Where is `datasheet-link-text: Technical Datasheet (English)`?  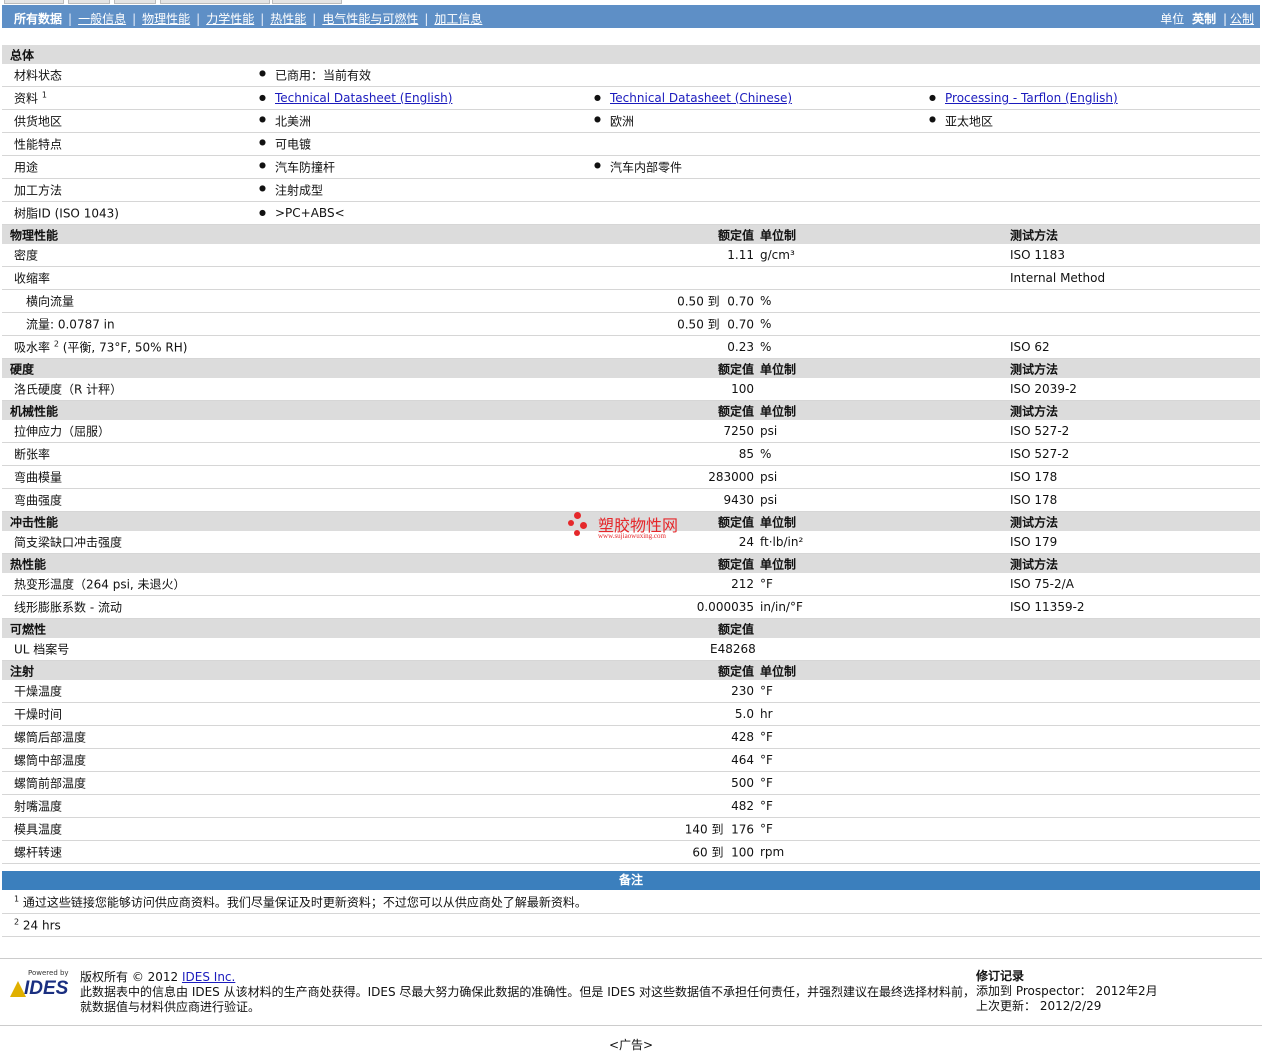
datasheet-link-text: Technical Datasheet (English) is located at coordinates (363, 98).